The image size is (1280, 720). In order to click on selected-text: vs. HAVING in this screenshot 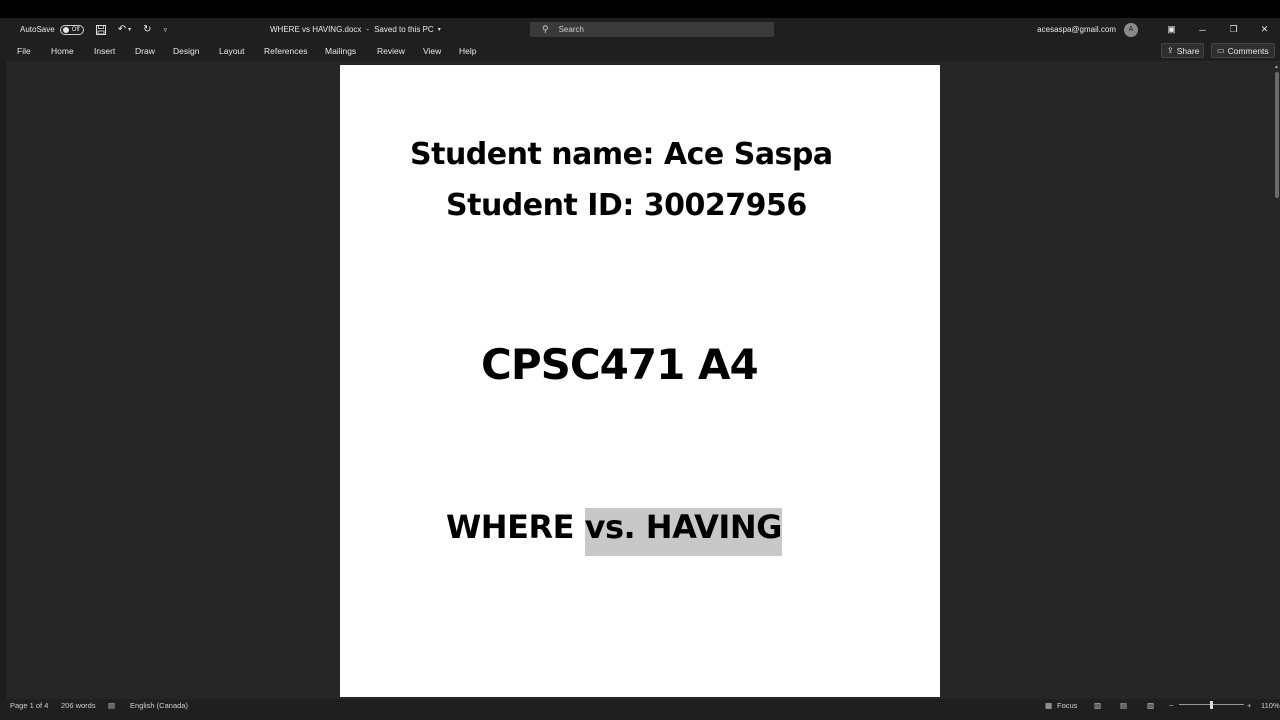, I will do `click(683, 532)`.